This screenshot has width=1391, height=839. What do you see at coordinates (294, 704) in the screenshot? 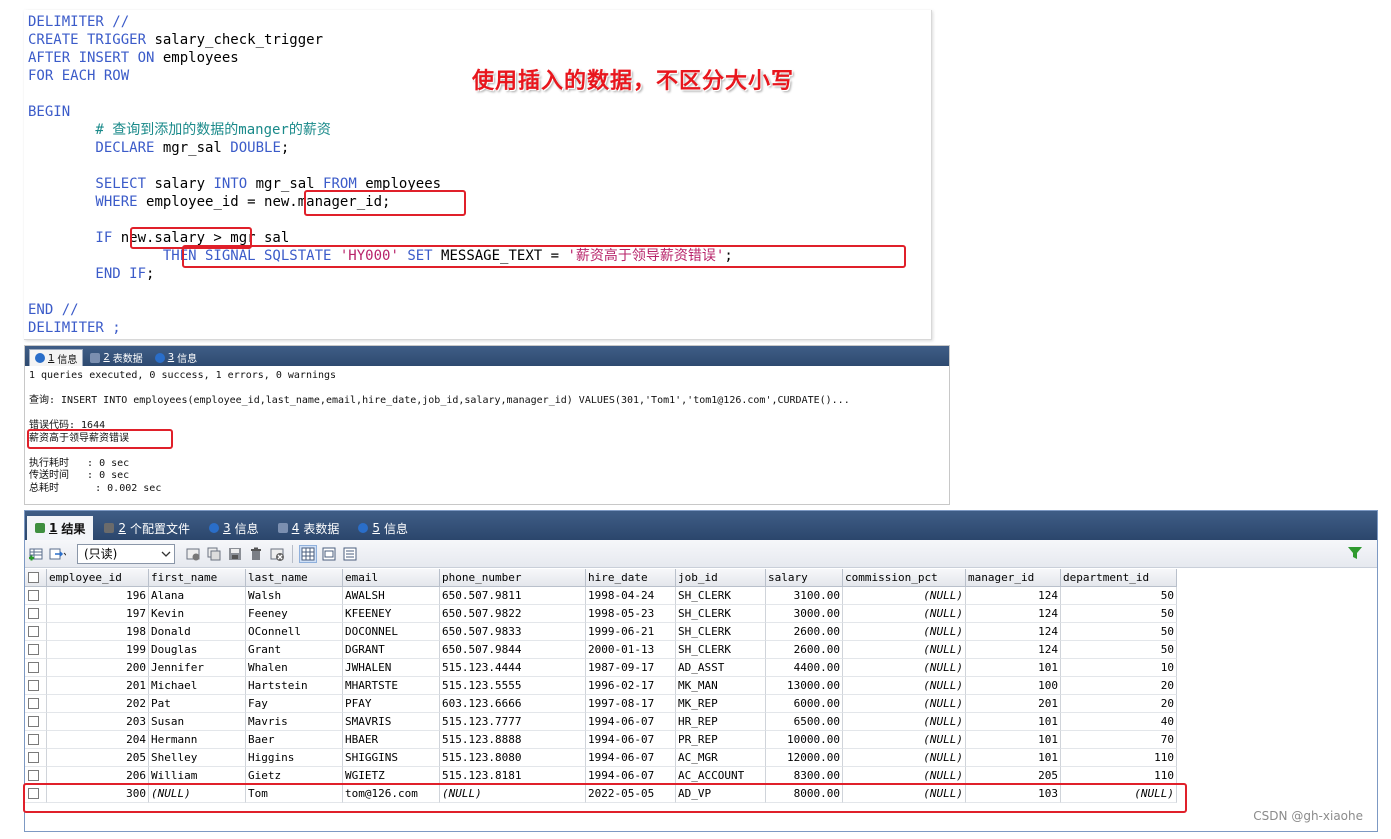
I see `table-cell: Fay` at bounding box center [294, 704].